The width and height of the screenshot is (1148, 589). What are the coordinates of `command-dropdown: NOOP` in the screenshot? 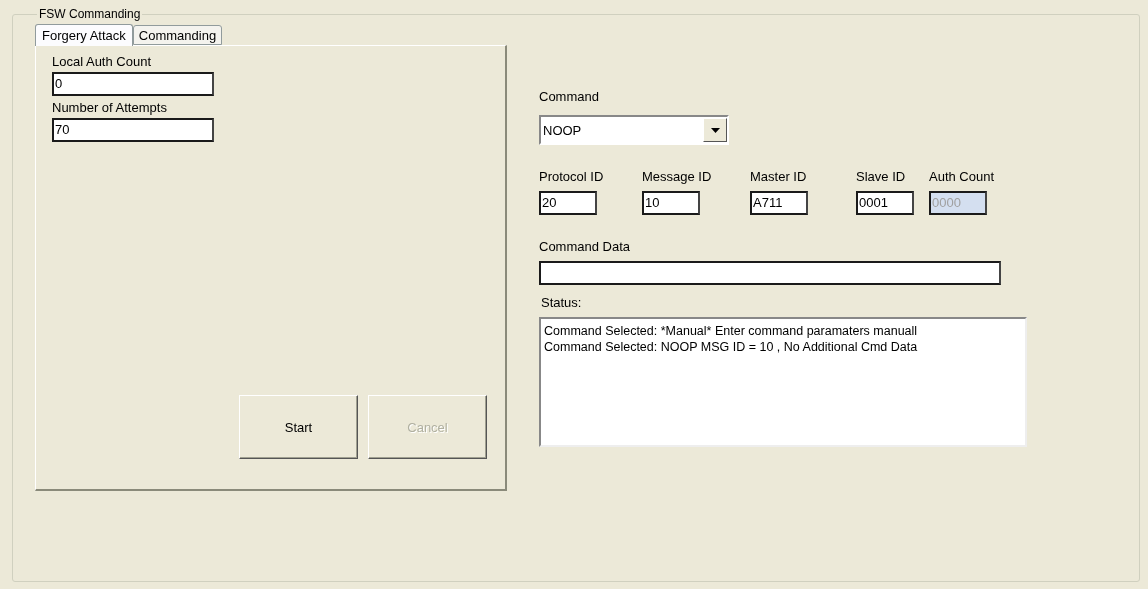 It's located at (634, 130).